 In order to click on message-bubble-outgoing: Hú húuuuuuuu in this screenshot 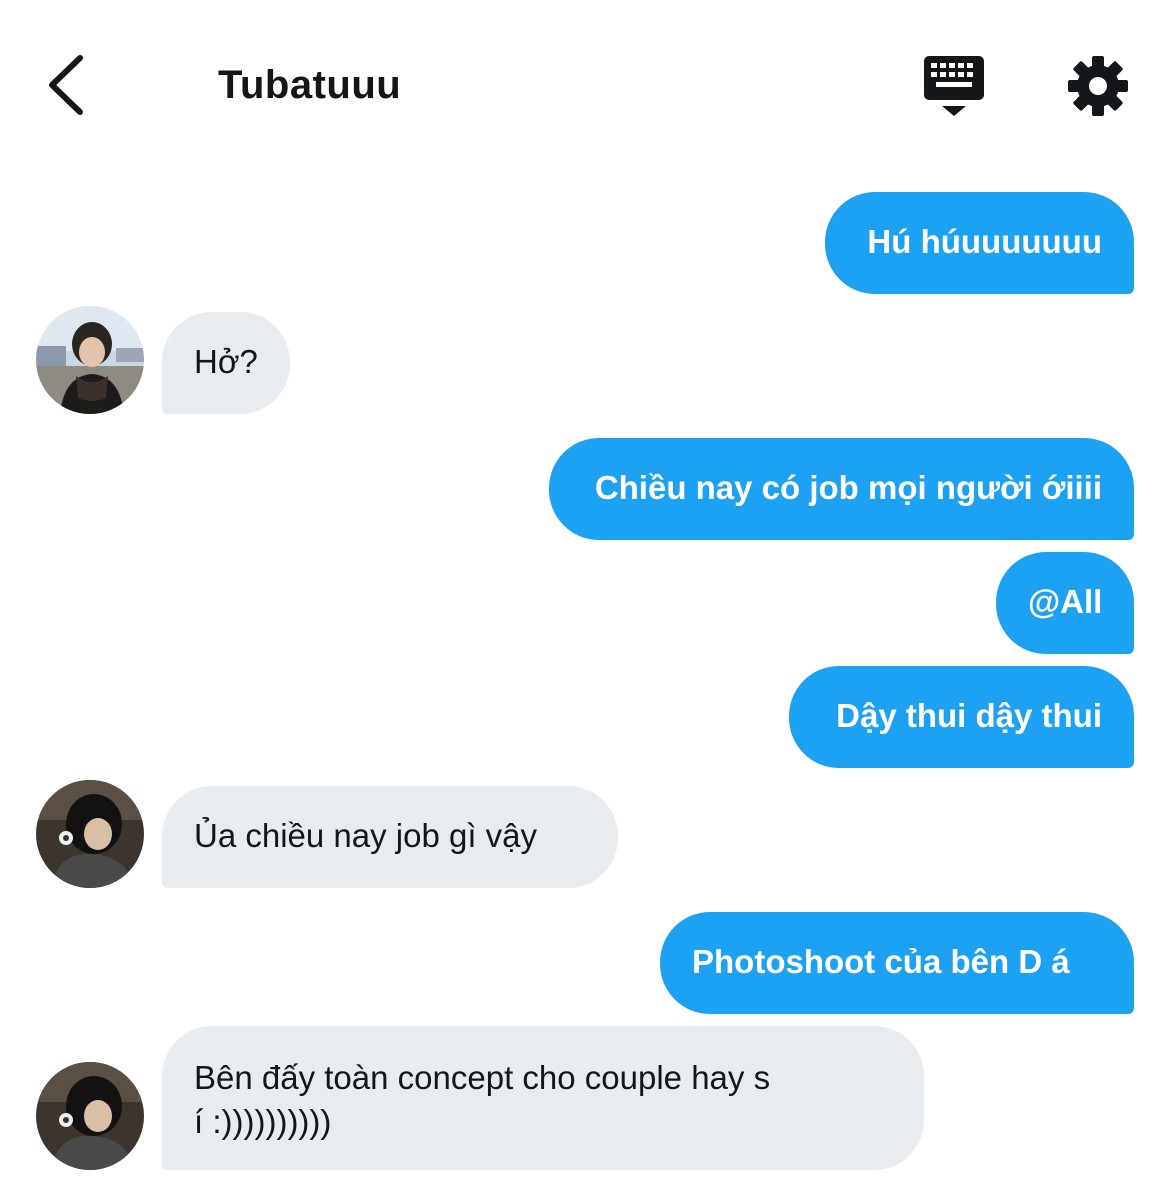, I will do `click(979, 243)`.